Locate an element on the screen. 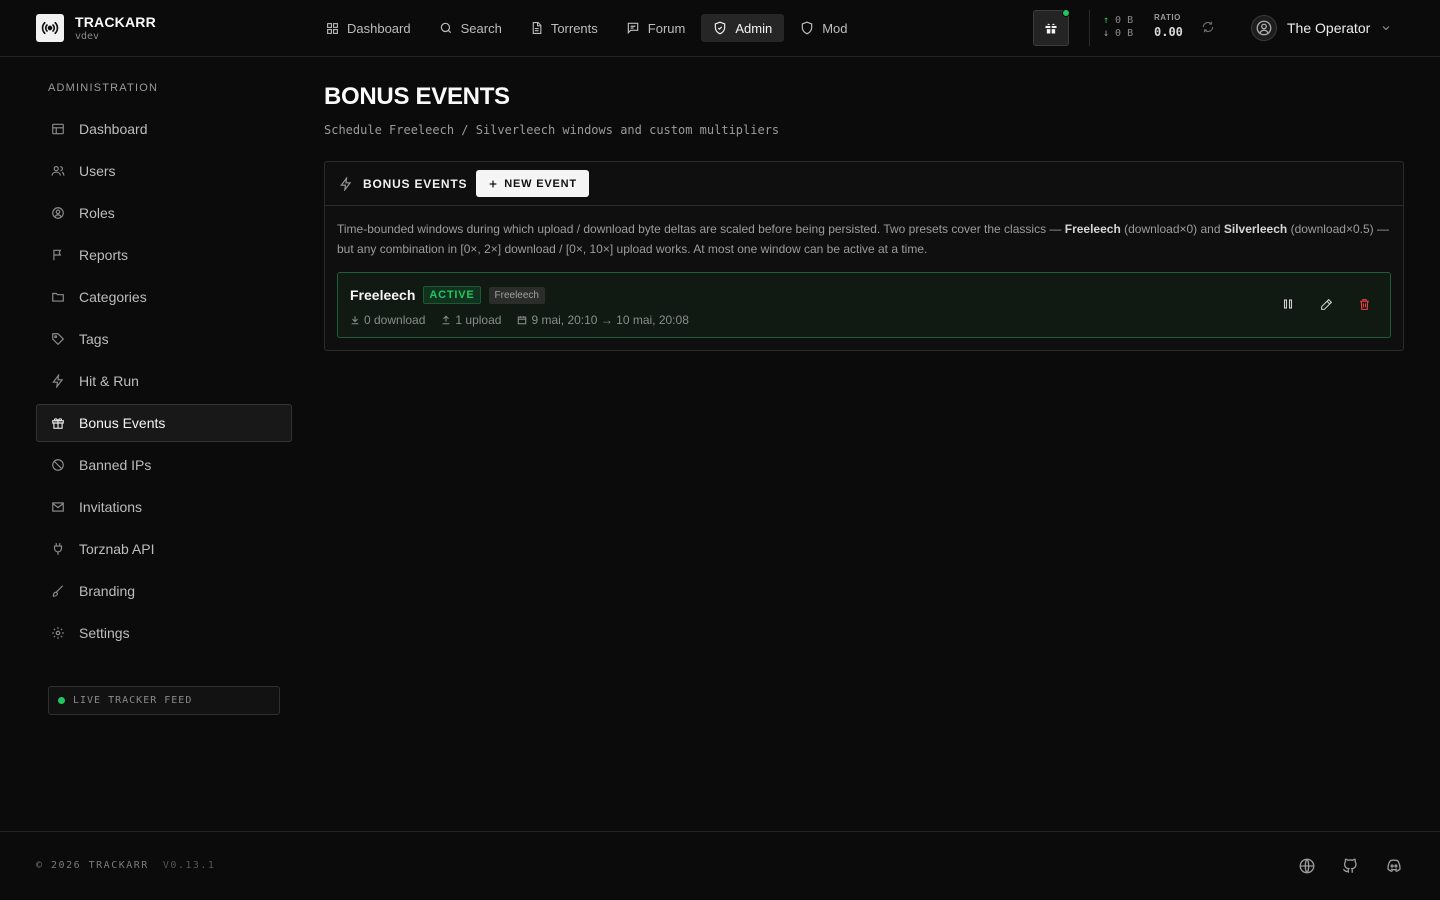  gear-icon is located at coordinates (58, 633).